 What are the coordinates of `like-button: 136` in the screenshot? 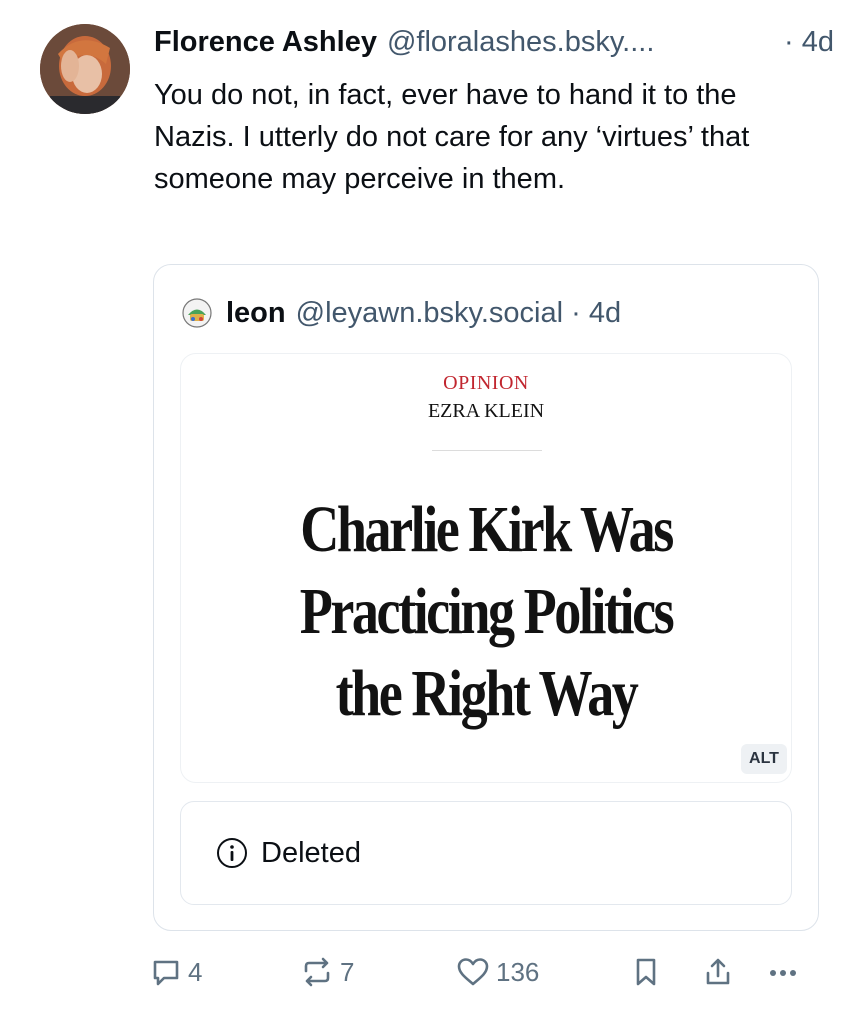 It's located at (497, 972).